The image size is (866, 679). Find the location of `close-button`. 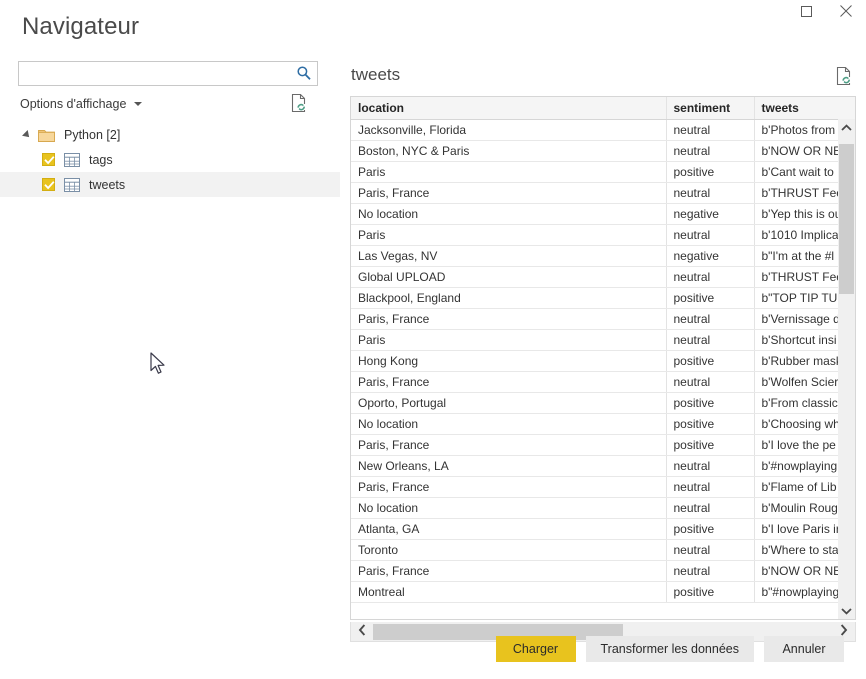

close-button is located at coordinates (846, 11).